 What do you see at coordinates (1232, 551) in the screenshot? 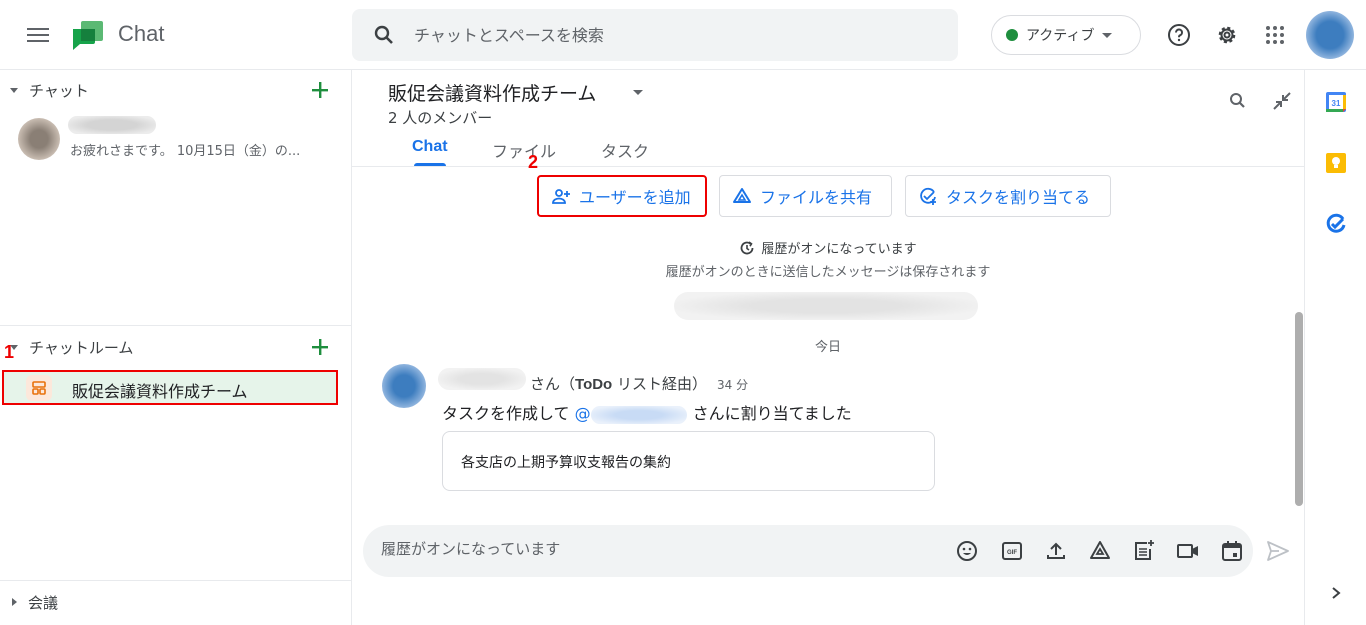
I see `calendar-event-icon` at bounding box center [1232, 551].